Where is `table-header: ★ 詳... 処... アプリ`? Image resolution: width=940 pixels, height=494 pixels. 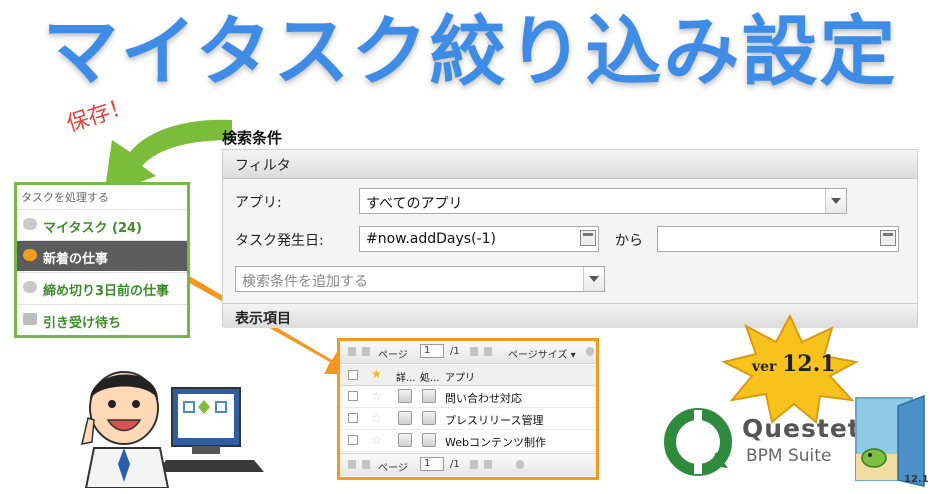 table-header: ★ 詳... 処... アプリ is located at coordinates (468, 375).